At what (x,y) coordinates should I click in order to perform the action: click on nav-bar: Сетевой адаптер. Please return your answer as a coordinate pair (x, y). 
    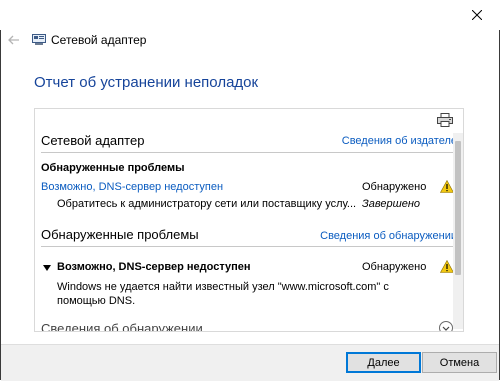
    Looking at the image, I should click on (250, 40).